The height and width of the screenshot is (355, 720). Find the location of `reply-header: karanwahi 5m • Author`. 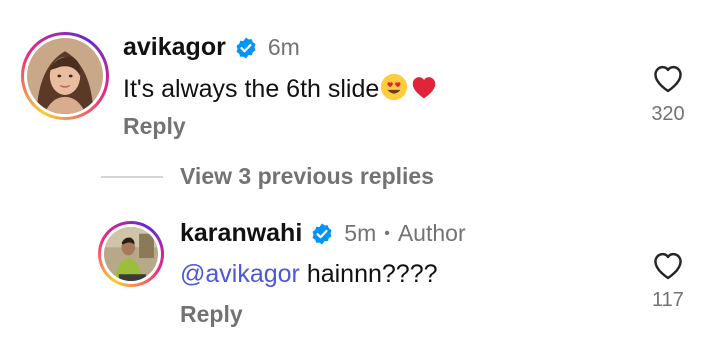

reply-header: karanwahi 5m • Author is located at coordinates (323, 233).